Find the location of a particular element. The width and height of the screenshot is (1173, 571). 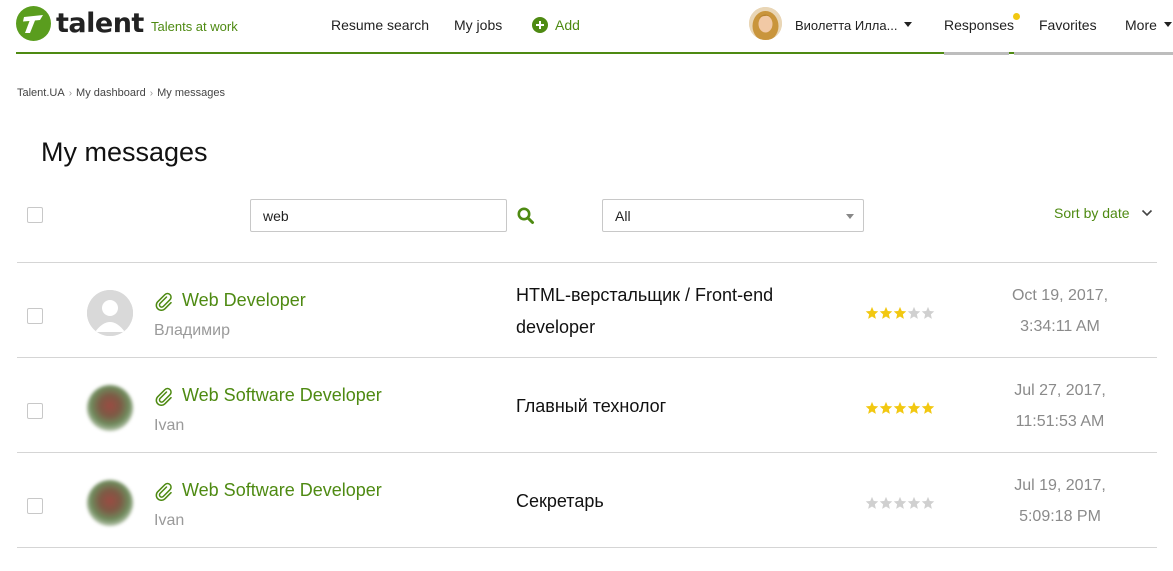

breadcrumb-current: My messages is located at coordinates (191, 93).